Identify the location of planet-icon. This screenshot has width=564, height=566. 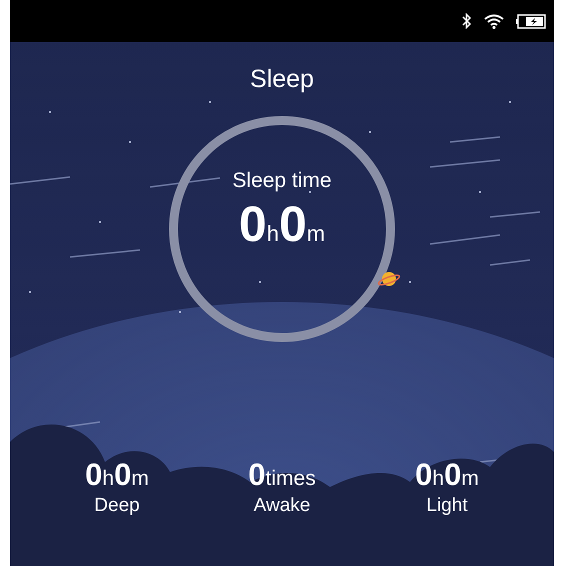
(389, 279).